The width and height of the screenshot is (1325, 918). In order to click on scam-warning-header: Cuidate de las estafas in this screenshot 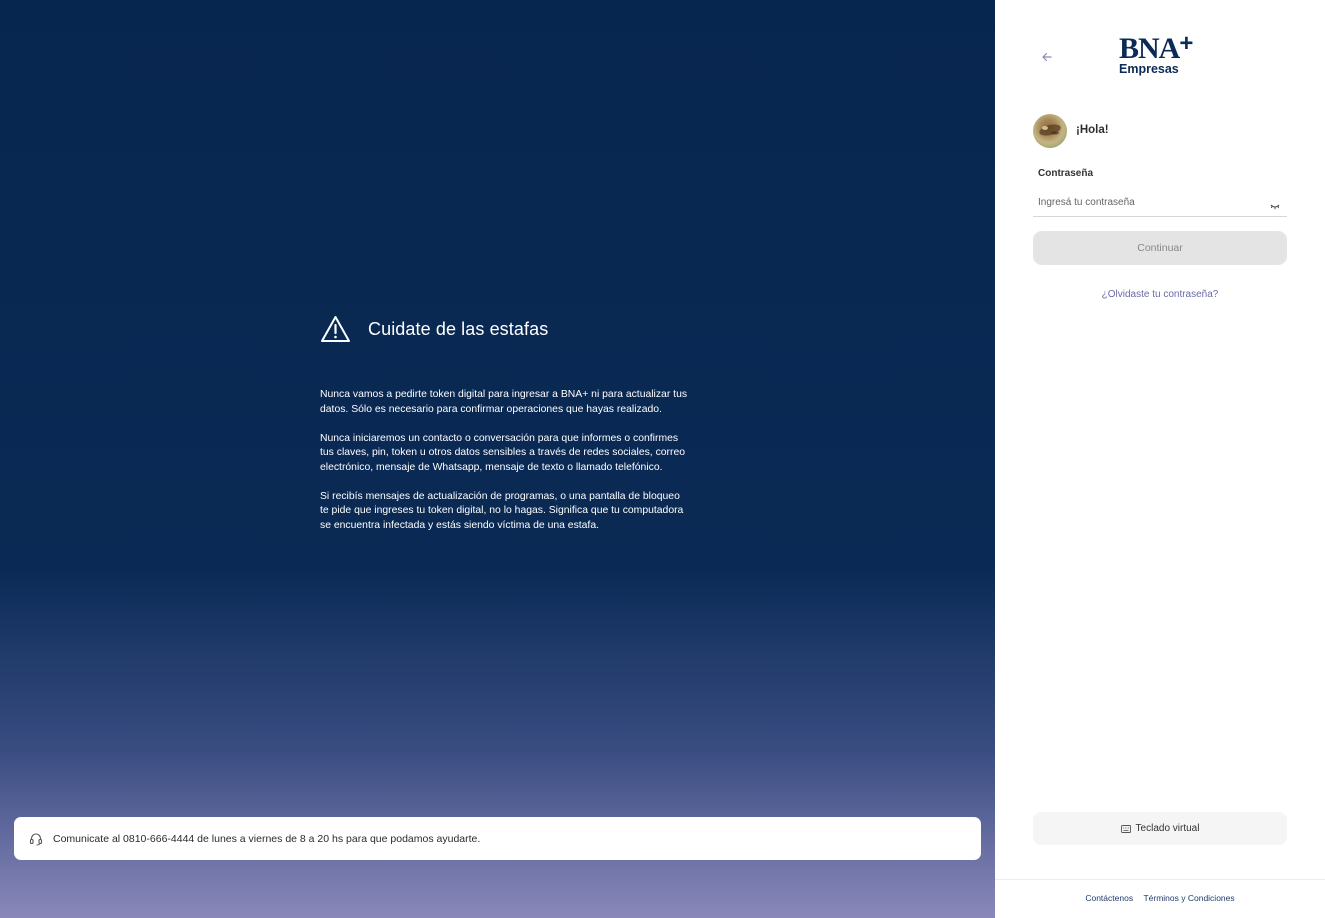, I will do `click(505, 329)`.